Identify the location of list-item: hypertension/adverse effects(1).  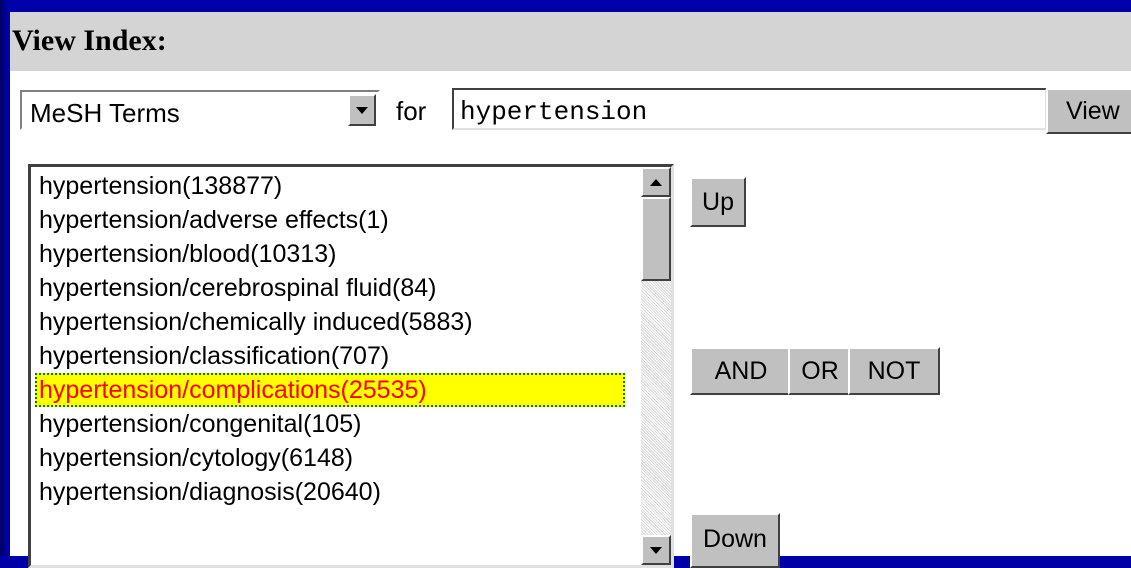
(330, 220).